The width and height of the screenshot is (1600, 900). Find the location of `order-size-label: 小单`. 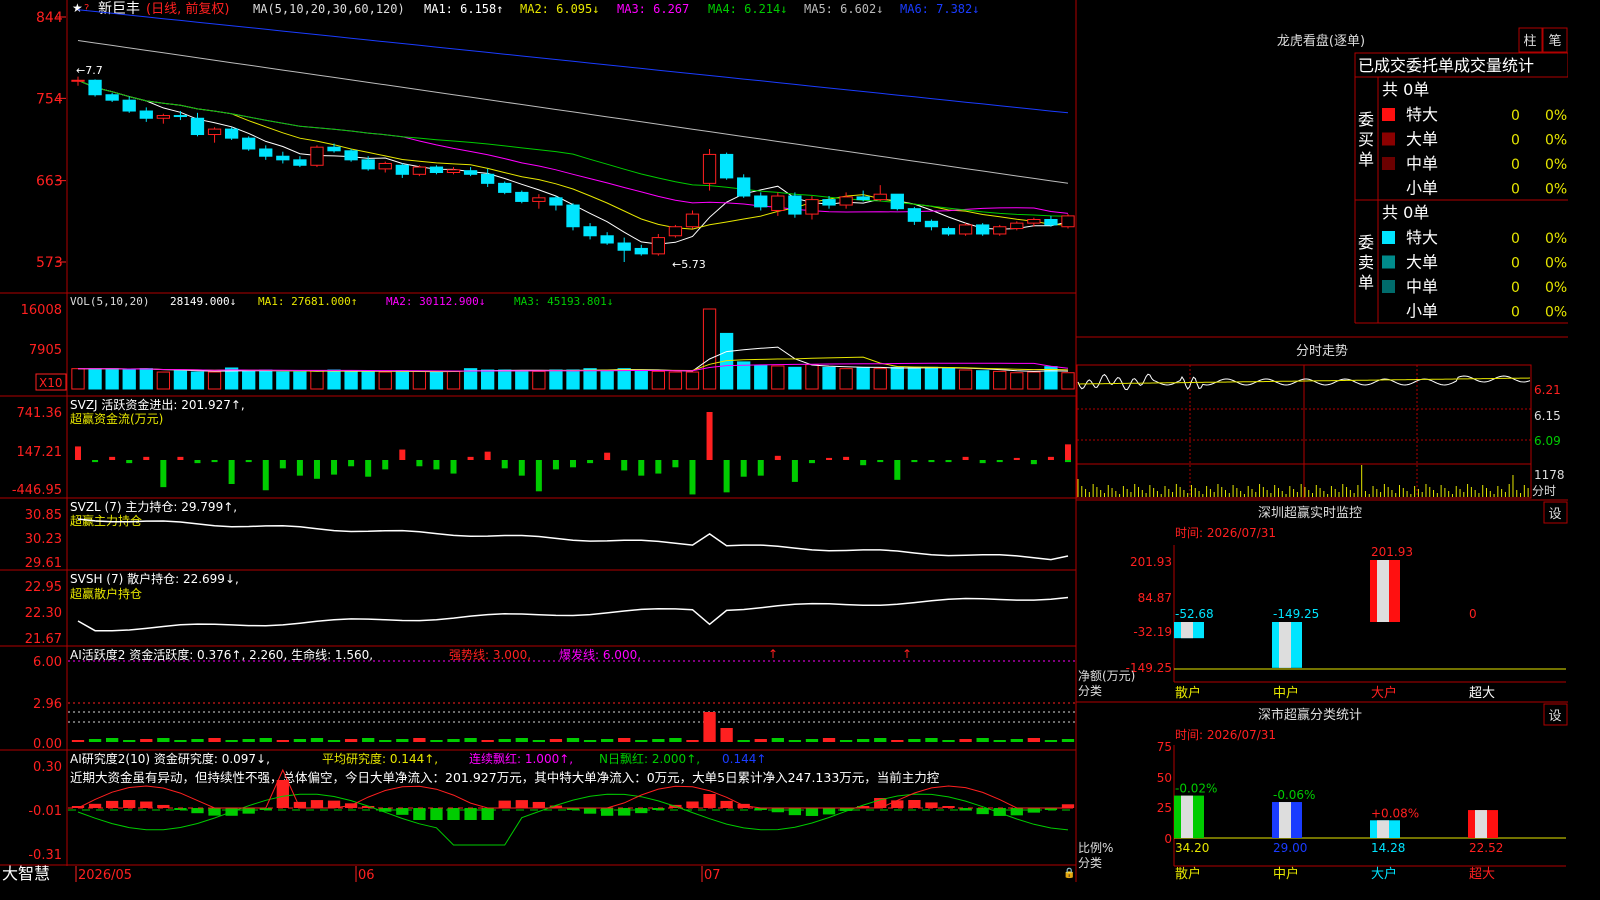

order-size-label: 小单 is located at coordinates (1422, 188).